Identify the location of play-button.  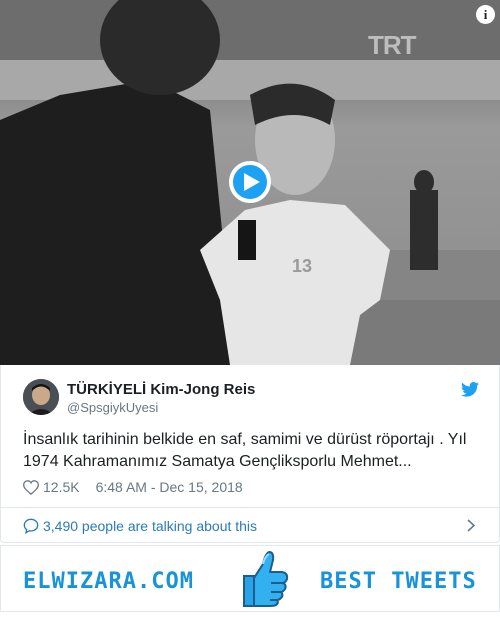
(250, 182).